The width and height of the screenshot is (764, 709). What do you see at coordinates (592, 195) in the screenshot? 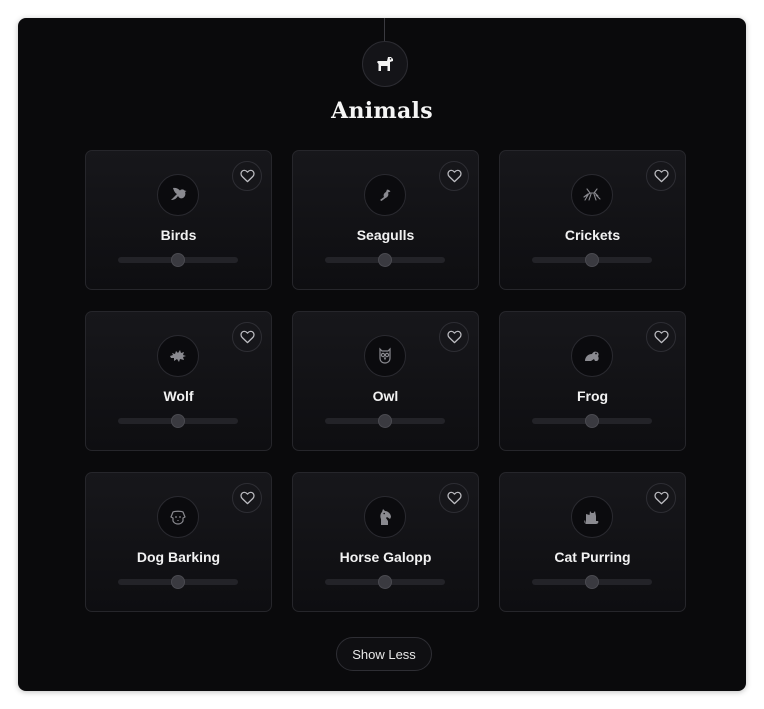
I see `cricket-icon` at bounding box center [592, 195].